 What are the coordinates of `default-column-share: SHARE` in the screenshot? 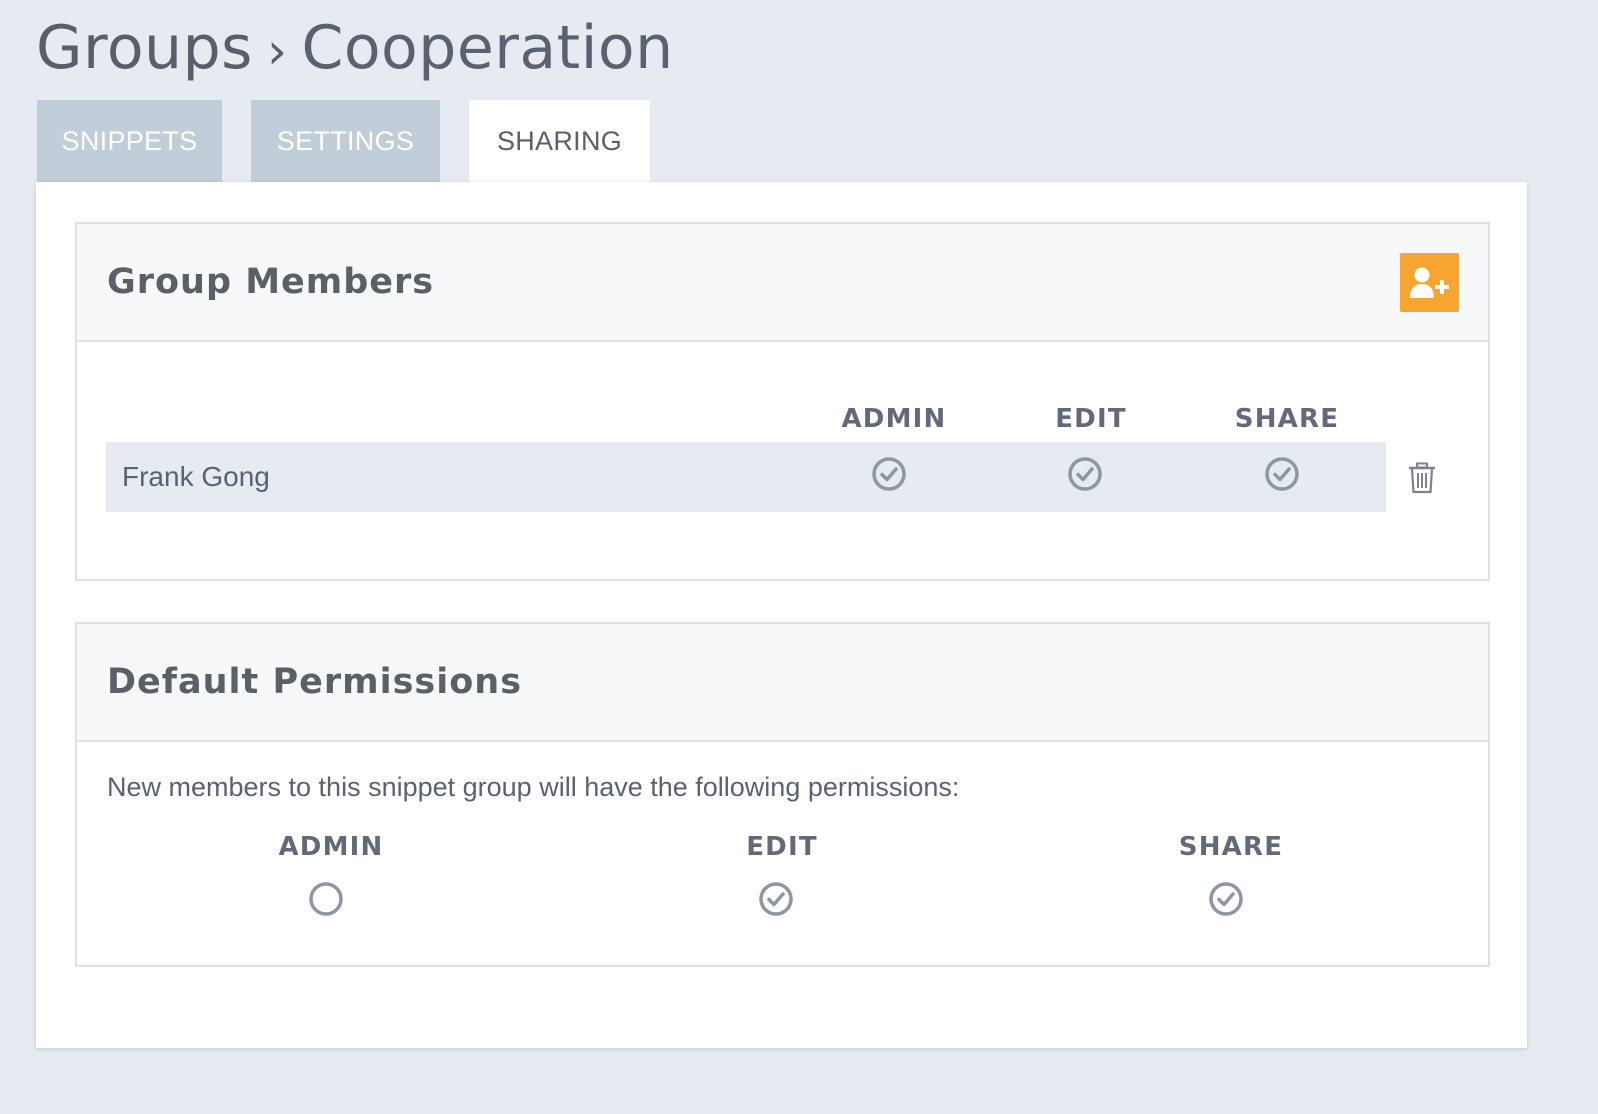 It's located at (1231, 847).